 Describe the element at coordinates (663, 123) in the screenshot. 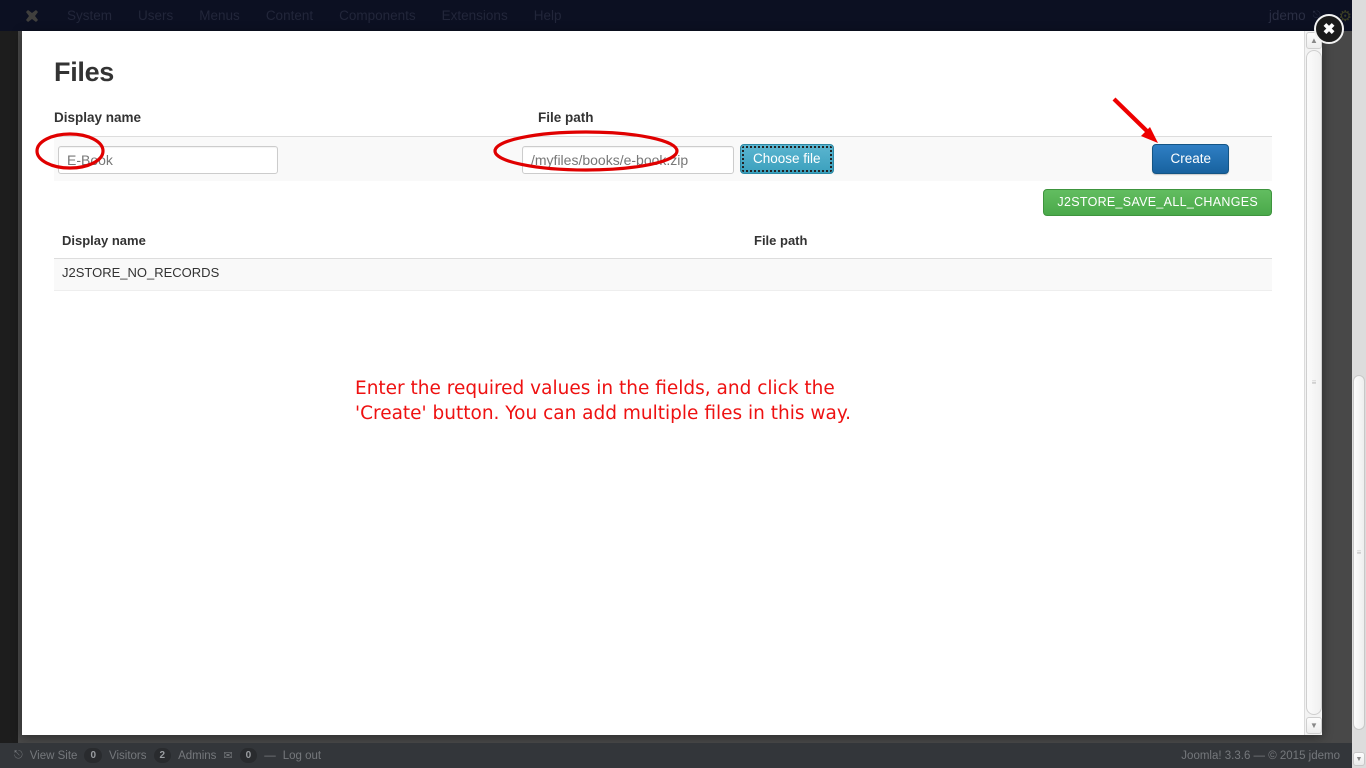

I see `form-labels-row: Display name File path` at that location.